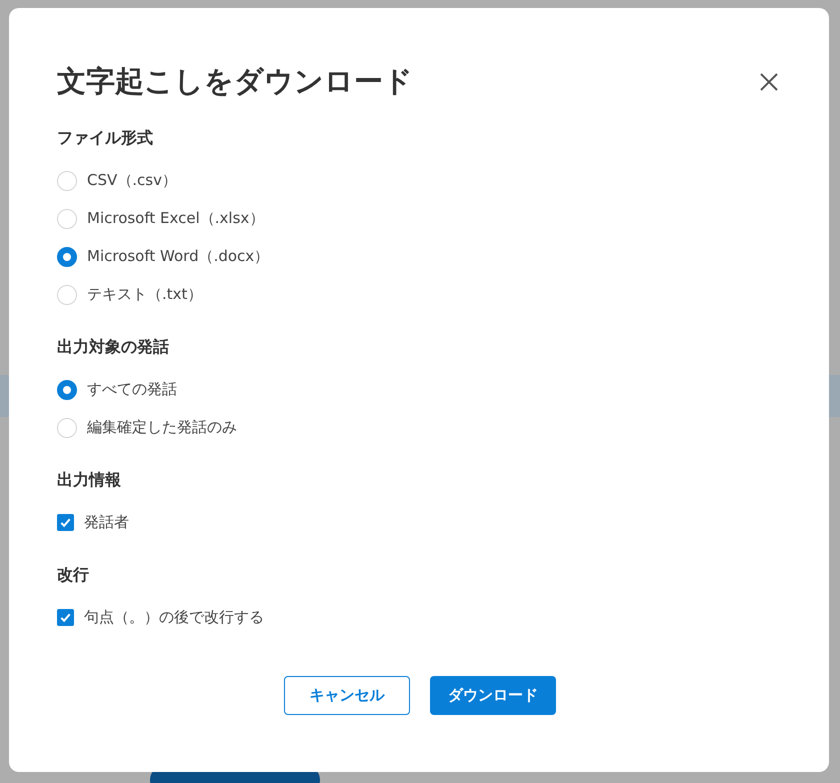 The height and width of the screenshot is (783, 840). Describe the element at coordinates (174, 617) in the screenshot. I see `option-label: 句点（。）の後で改行する` at that location.